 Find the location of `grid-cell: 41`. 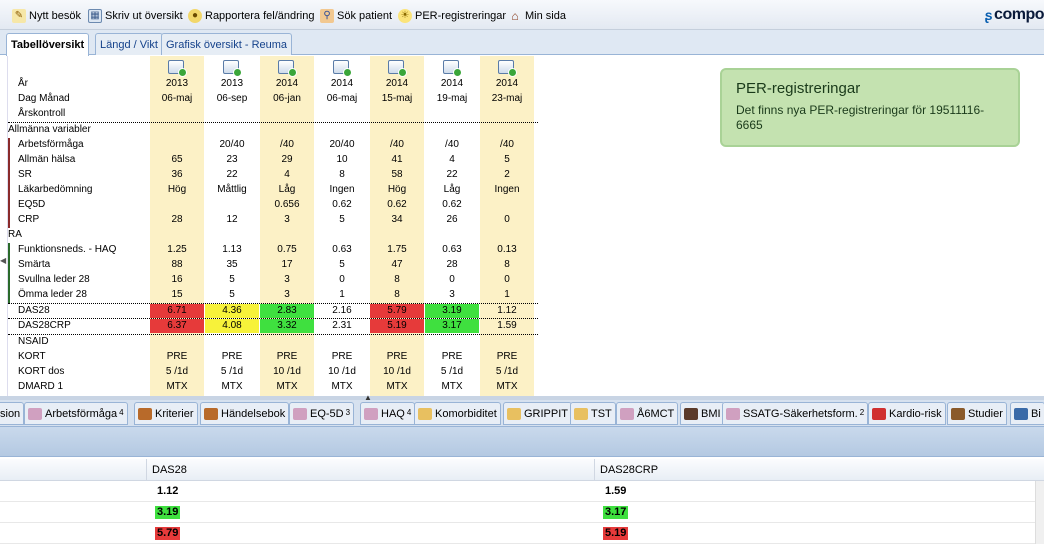

grid-cell: 41 is located at coordinates (397, 159).